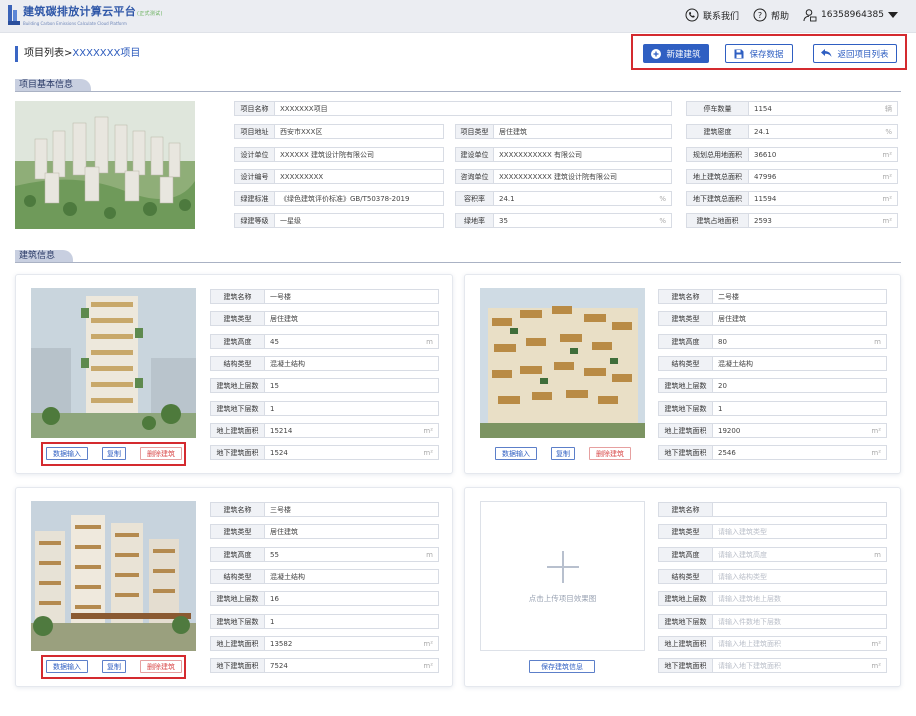  I want to click on building-3-image, so click(113, 576).